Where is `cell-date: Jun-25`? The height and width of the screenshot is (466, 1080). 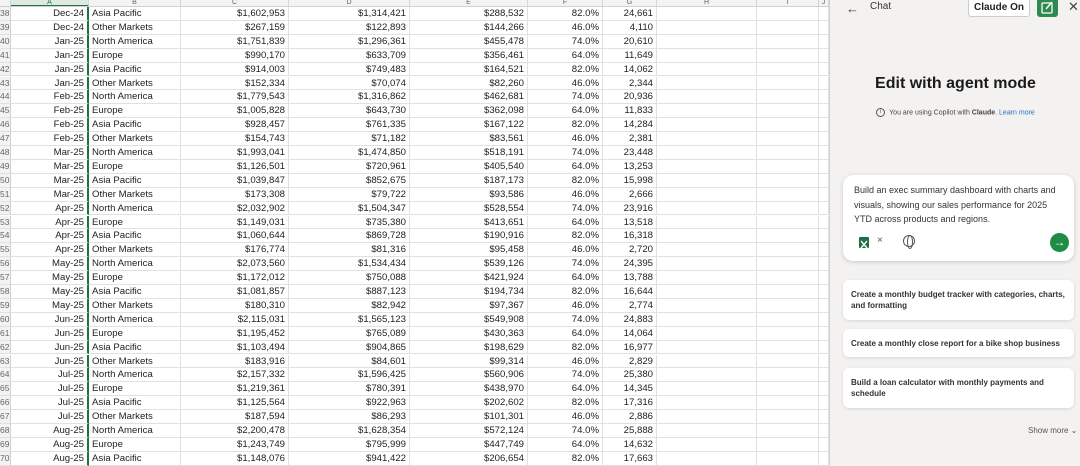
cell-date: Jun-25 is located at coordinates (50, 333).